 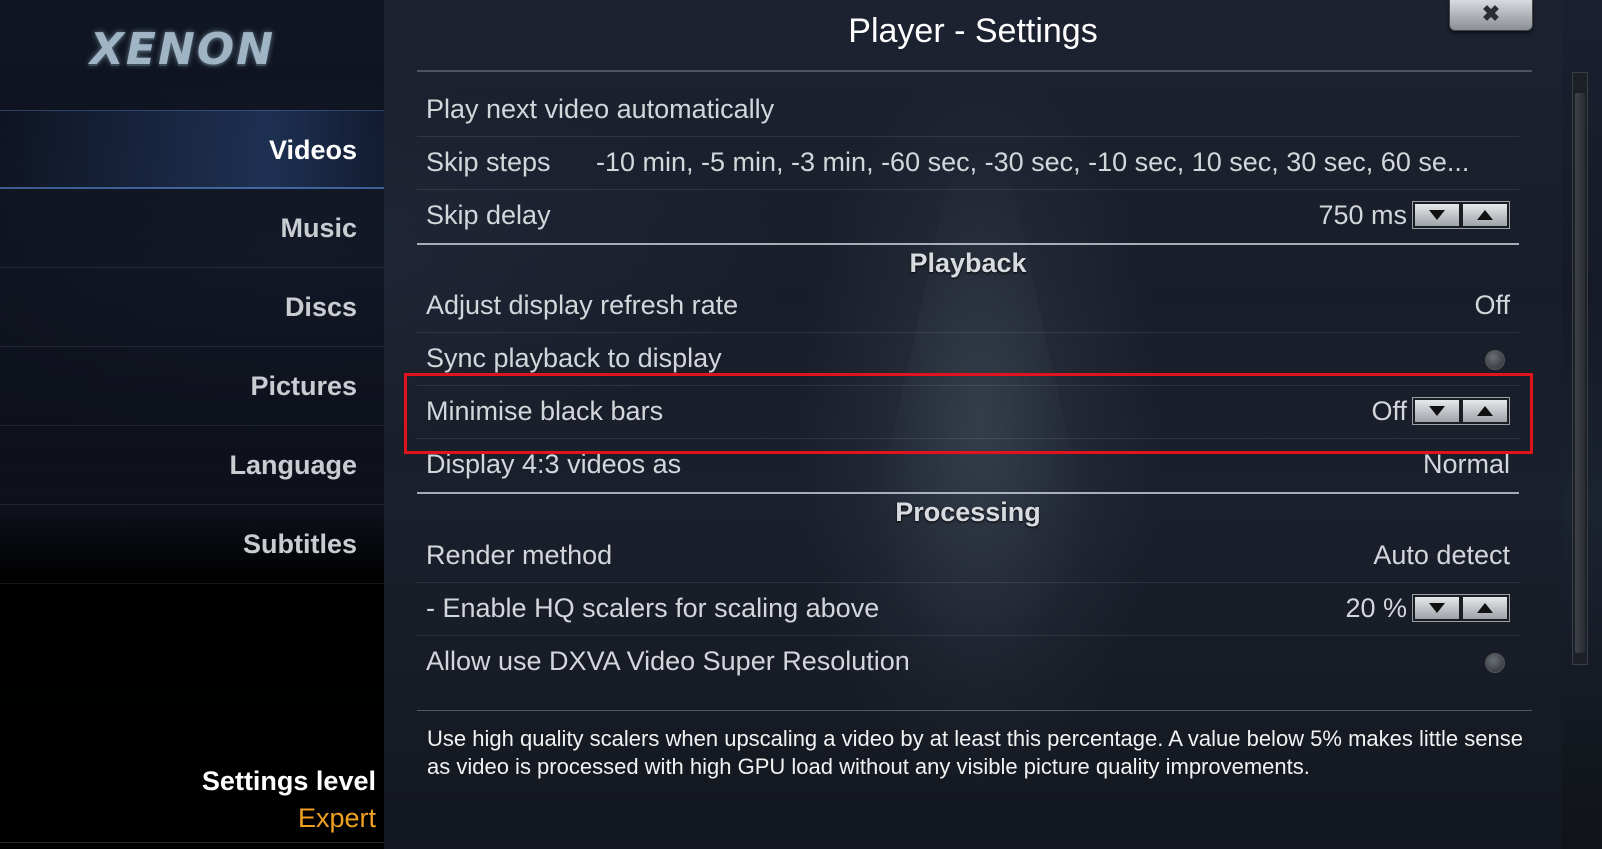 What do you see at coordinates (1441, 555) in the screenshot?
I see `setting-value: Auto detect` at bounding box center [1441, 555].